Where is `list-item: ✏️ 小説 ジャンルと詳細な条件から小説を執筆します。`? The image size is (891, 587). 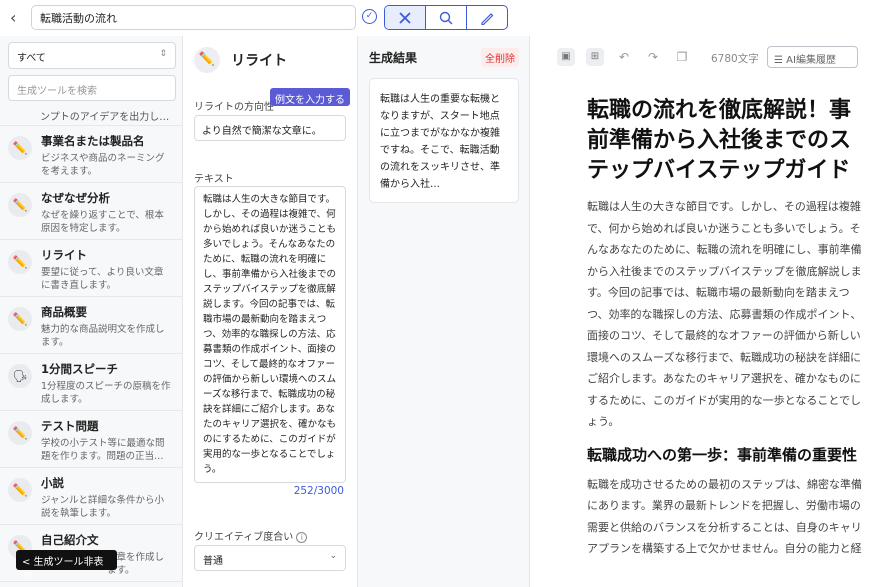
list-item: ✏️ 小説 ジャンルと詳細な条件から小説を執筆します。 is located at coordinates (91, 496).